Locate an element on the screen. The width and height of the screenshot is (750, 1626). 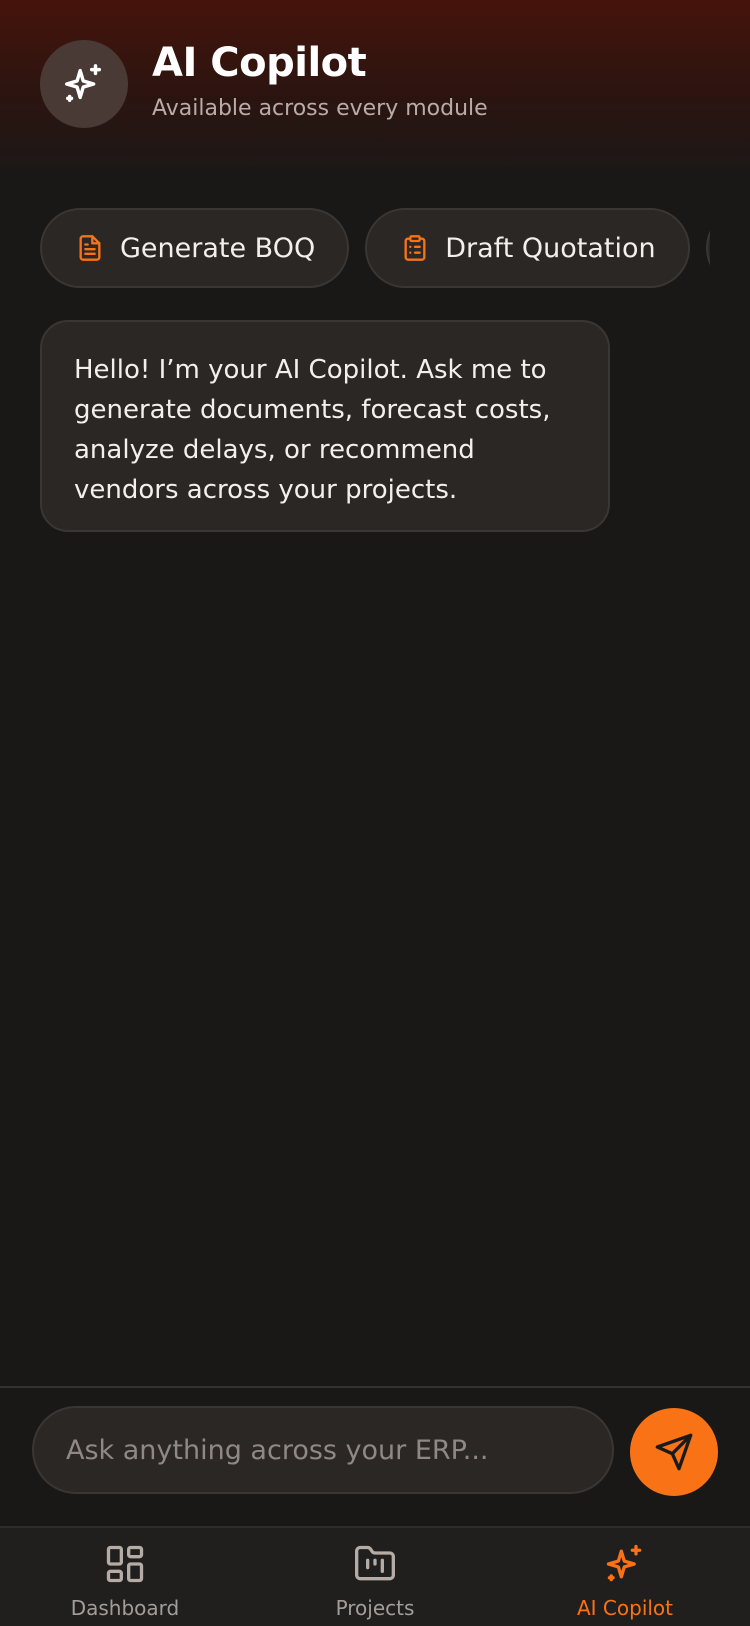
app-header: AI Copilot Available across every module is located at coordinates (375, 84).